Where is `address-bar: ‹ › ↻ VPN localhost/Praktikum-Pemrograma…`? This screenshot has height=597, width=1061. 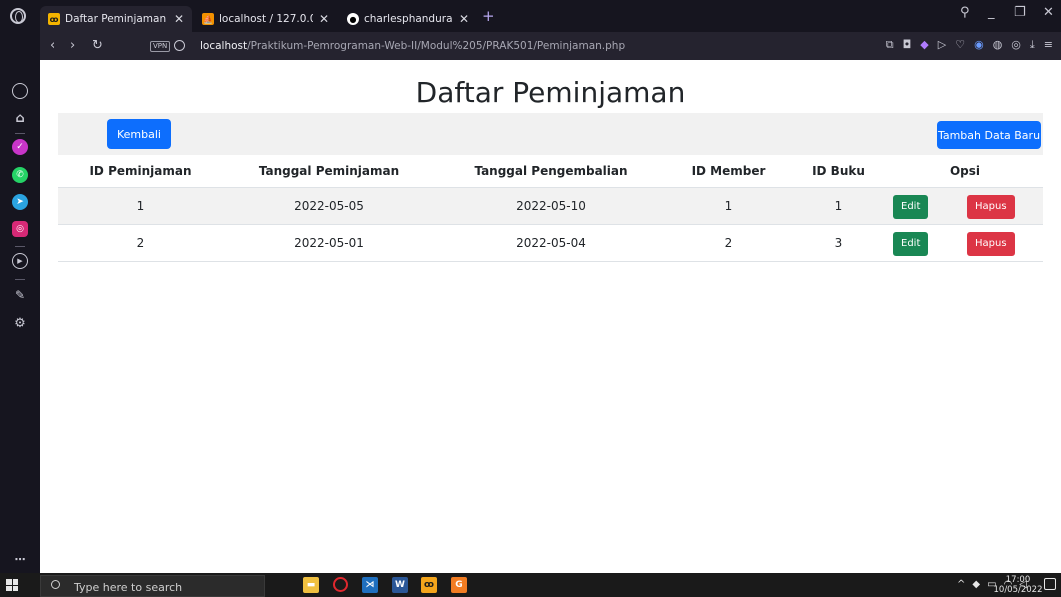
address-bar: ‹ › ↻ VPN localhost/Praktikum-Pemrograma… is located at coordinates (550, 46).